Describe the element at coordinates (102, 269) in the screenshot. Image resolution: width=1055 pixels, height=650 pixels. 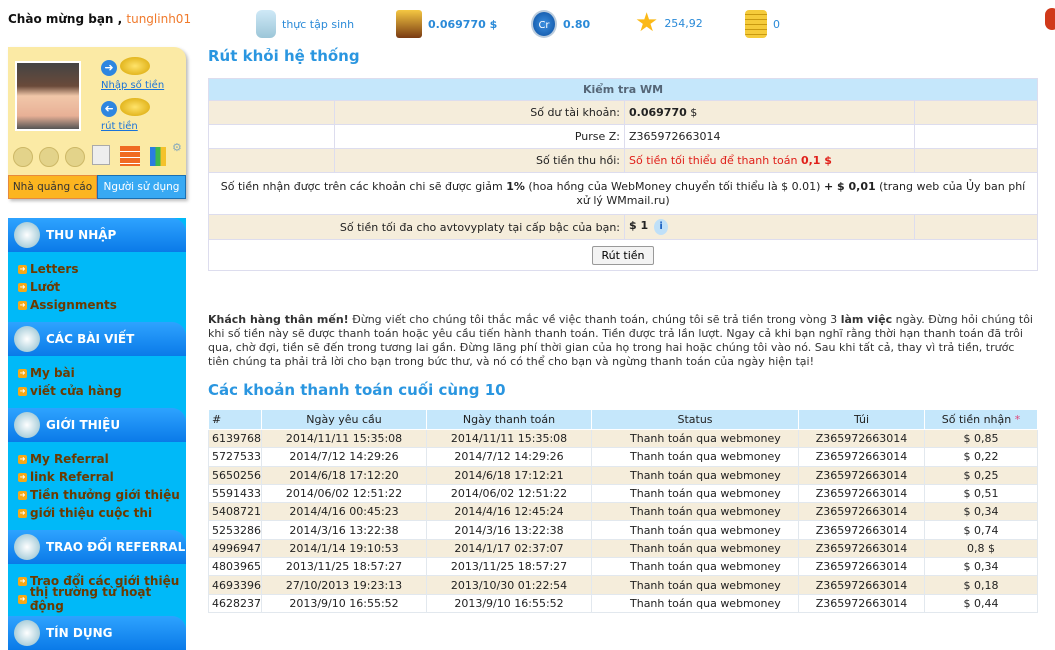
I see `menu-item: ➜ Letters` at that location.